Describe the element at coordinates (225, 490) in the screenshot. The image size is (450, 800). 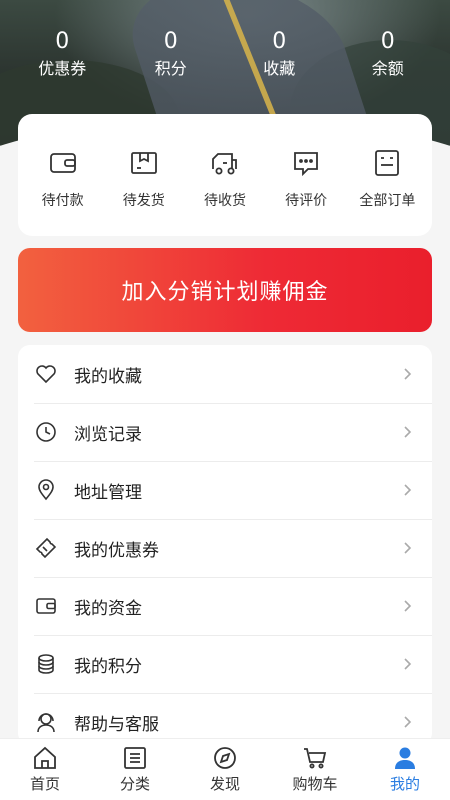
I see `menu-item-address: 地址管理` at that location.